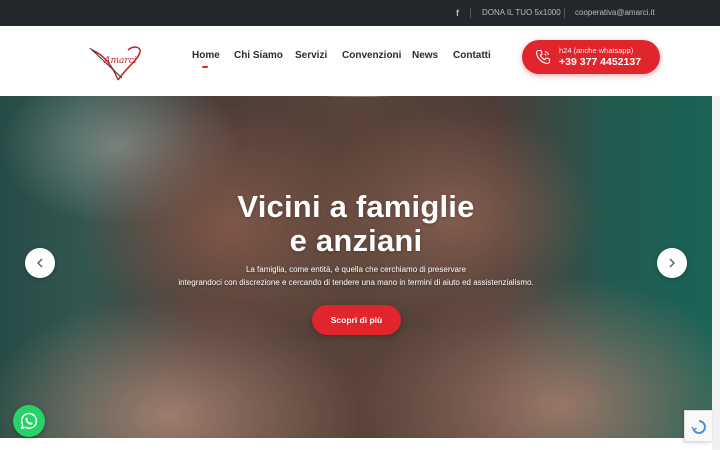  What do you see at coordinates (600, 62) in the screenshot?
I see `call-button-phone: +39 377 4452137` at bounding box center [600, 62].